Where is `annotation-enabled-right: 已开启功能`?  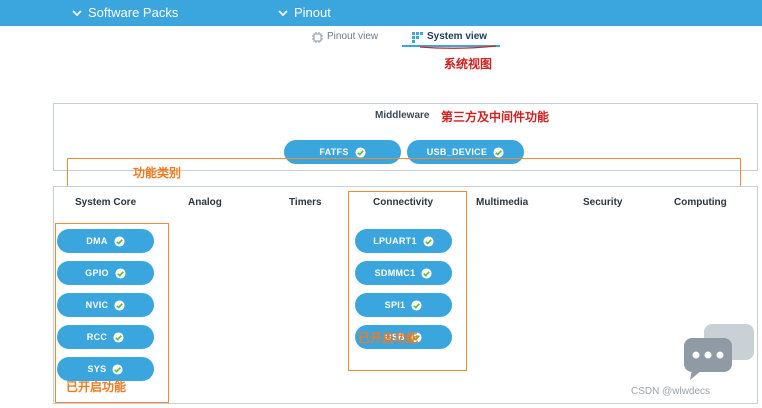 annotation-enabled-right: 已开启功能 is located at coordinates (388, 338).